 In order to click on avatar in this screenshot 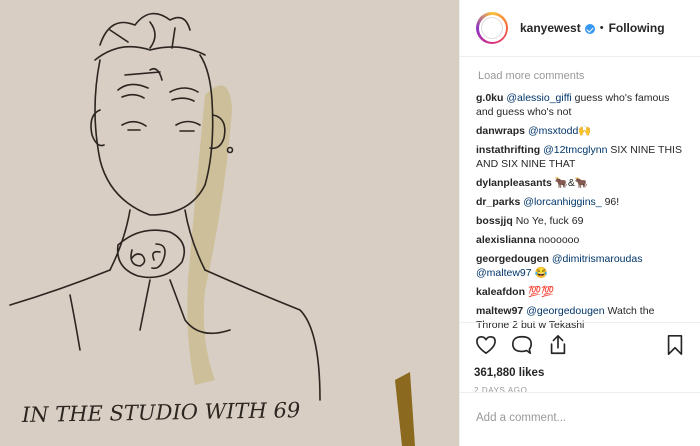, I will do `click(492, 28)`.